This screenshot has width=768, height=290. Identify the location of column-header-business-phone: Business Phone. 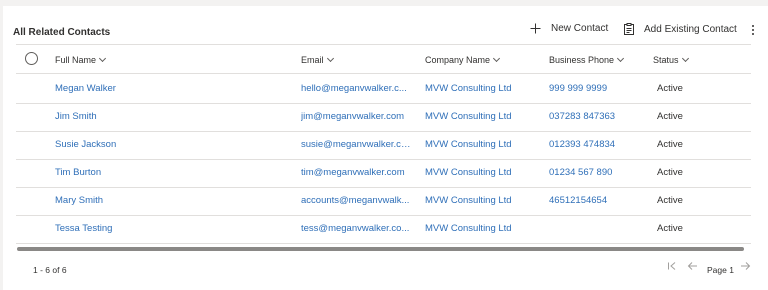
(587, 59).